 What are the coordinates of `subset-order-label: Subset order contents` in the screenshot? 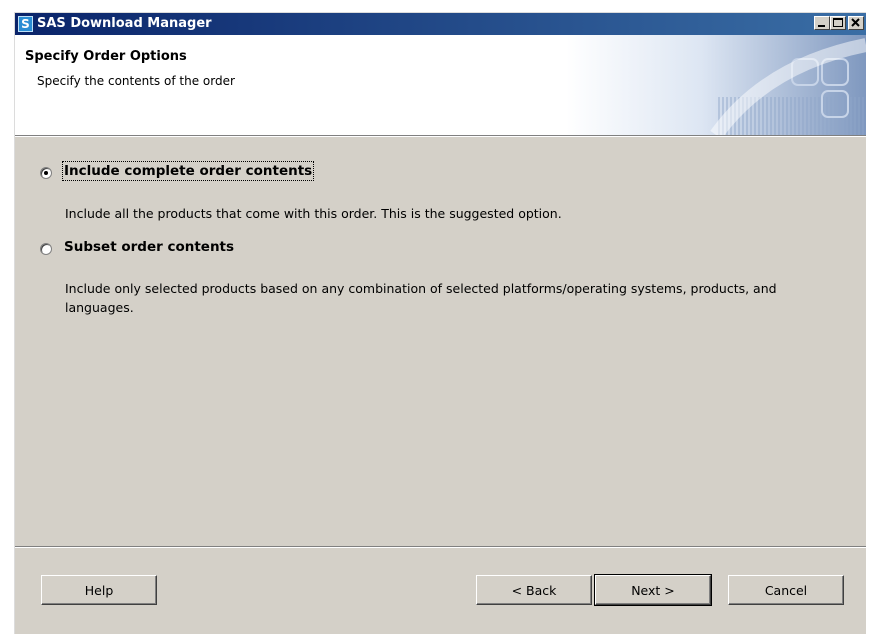 It's located at (149, 247).